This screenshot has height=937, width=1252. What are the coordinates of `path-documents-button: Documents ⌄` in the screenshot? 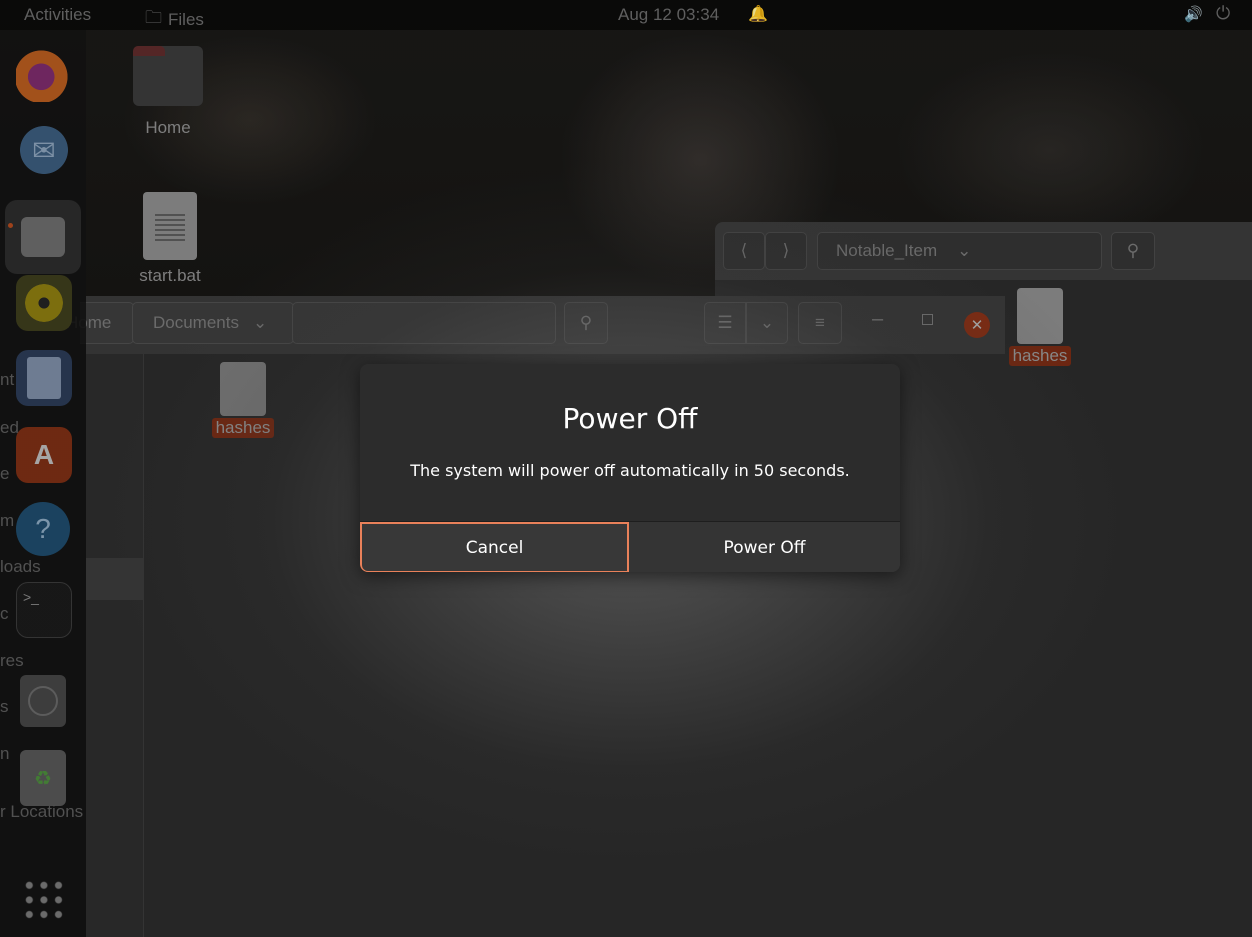 It's located at (213, 323).